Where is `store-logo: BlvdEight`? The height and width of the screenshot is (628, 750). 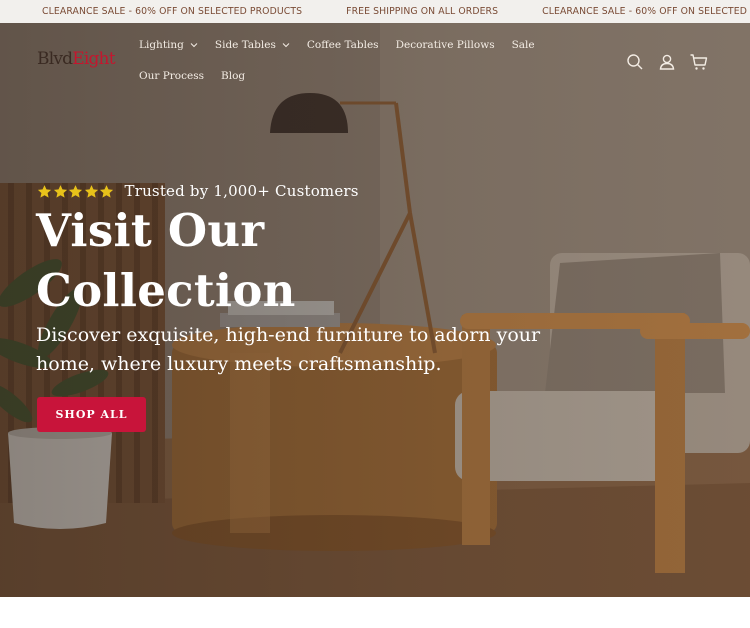 store-logo: BlvdEight is located at coordinates (76, 59).